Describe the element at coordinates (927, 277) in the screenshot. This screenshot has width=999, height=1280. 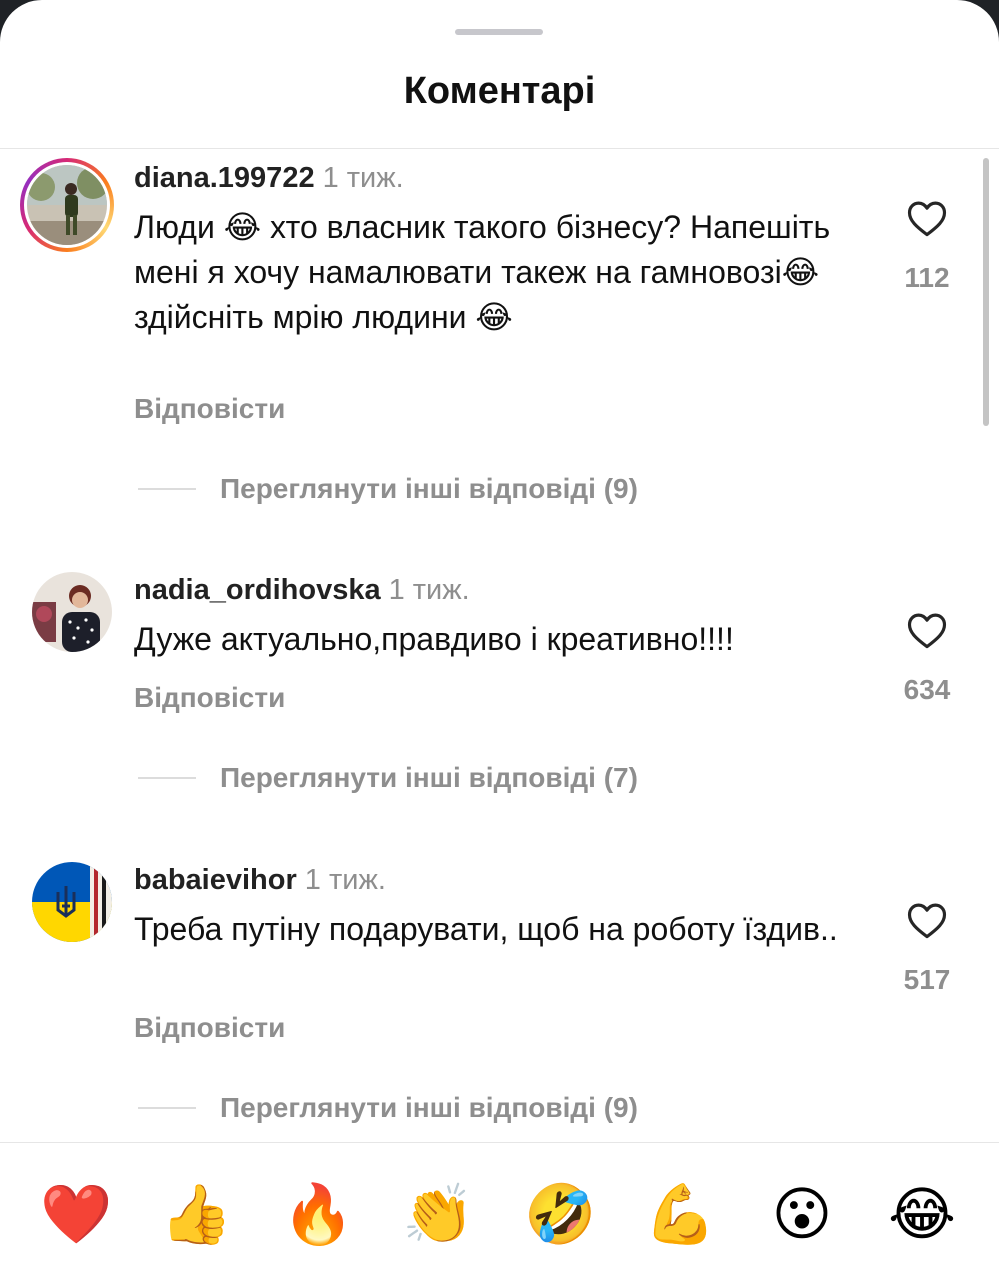
I see `like-count: 112` at that location.